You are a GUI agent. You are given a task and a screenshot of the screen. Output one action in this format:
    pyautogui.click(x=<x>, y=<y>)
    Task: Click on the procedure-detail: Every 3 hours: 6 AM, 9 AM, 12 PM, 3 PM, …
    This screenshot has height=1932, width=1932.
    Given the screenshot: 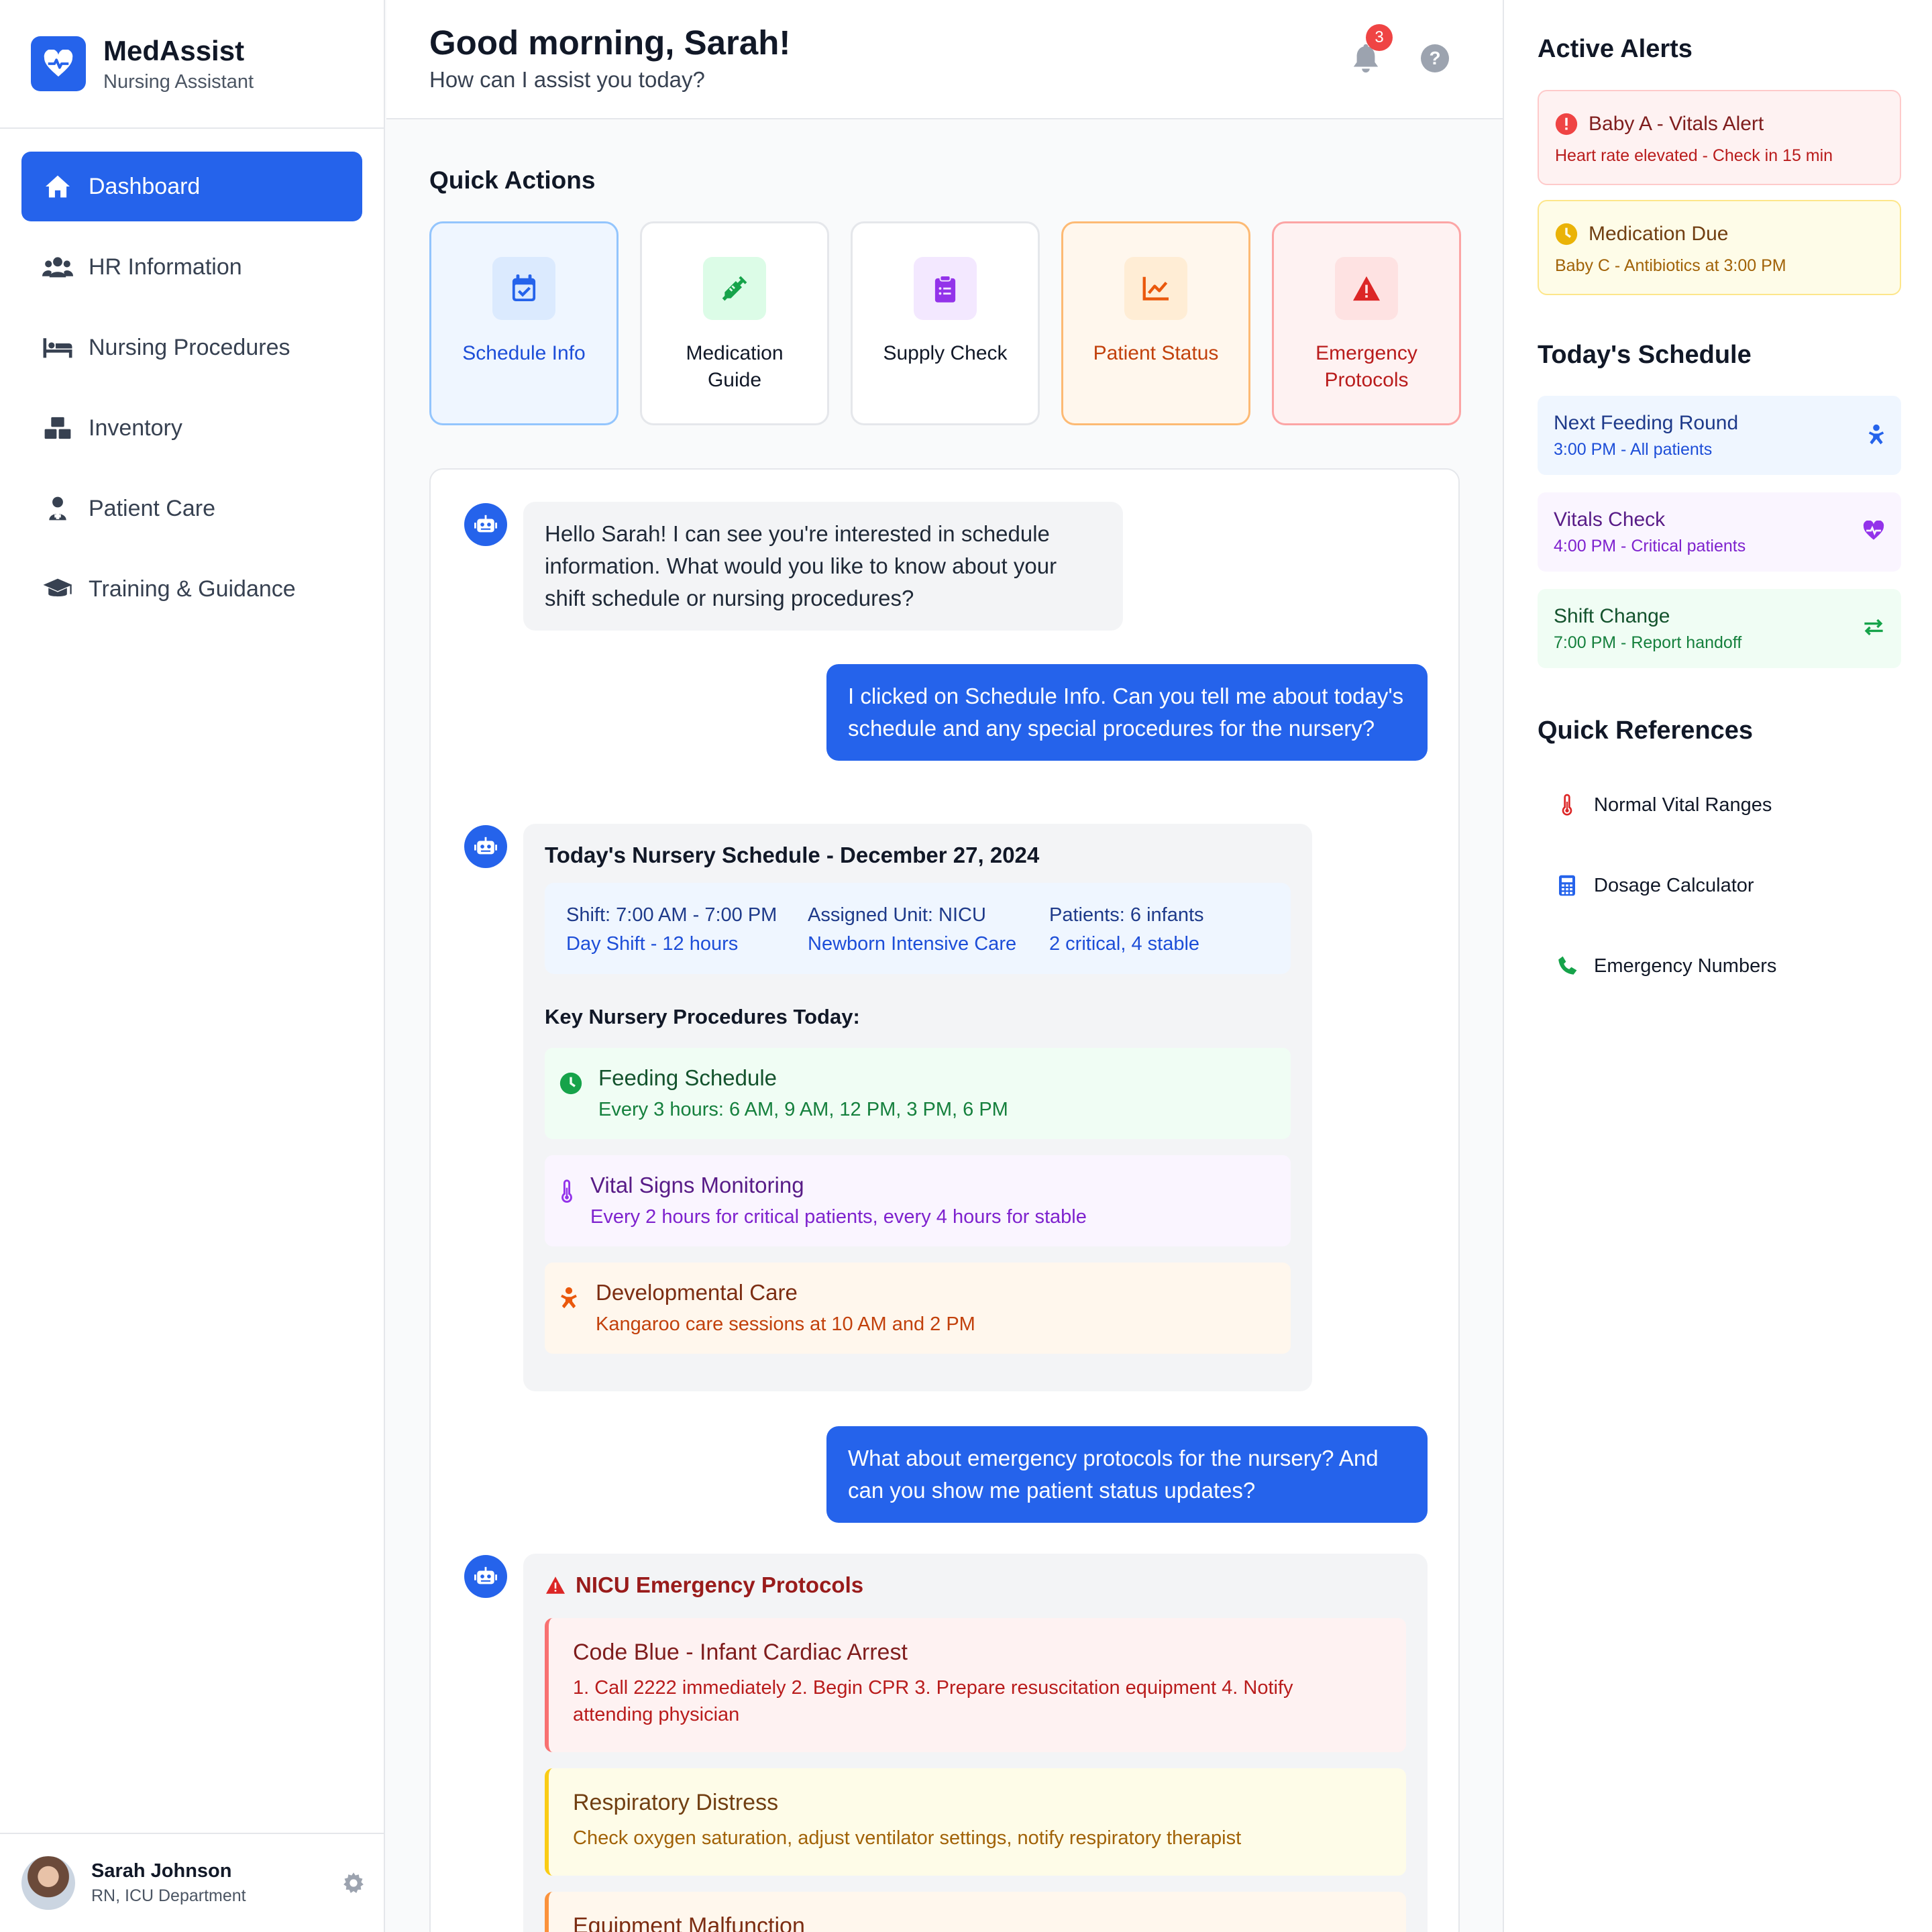 What is the action you would take?
    pyautogui.click(x=803, y=1109)
    